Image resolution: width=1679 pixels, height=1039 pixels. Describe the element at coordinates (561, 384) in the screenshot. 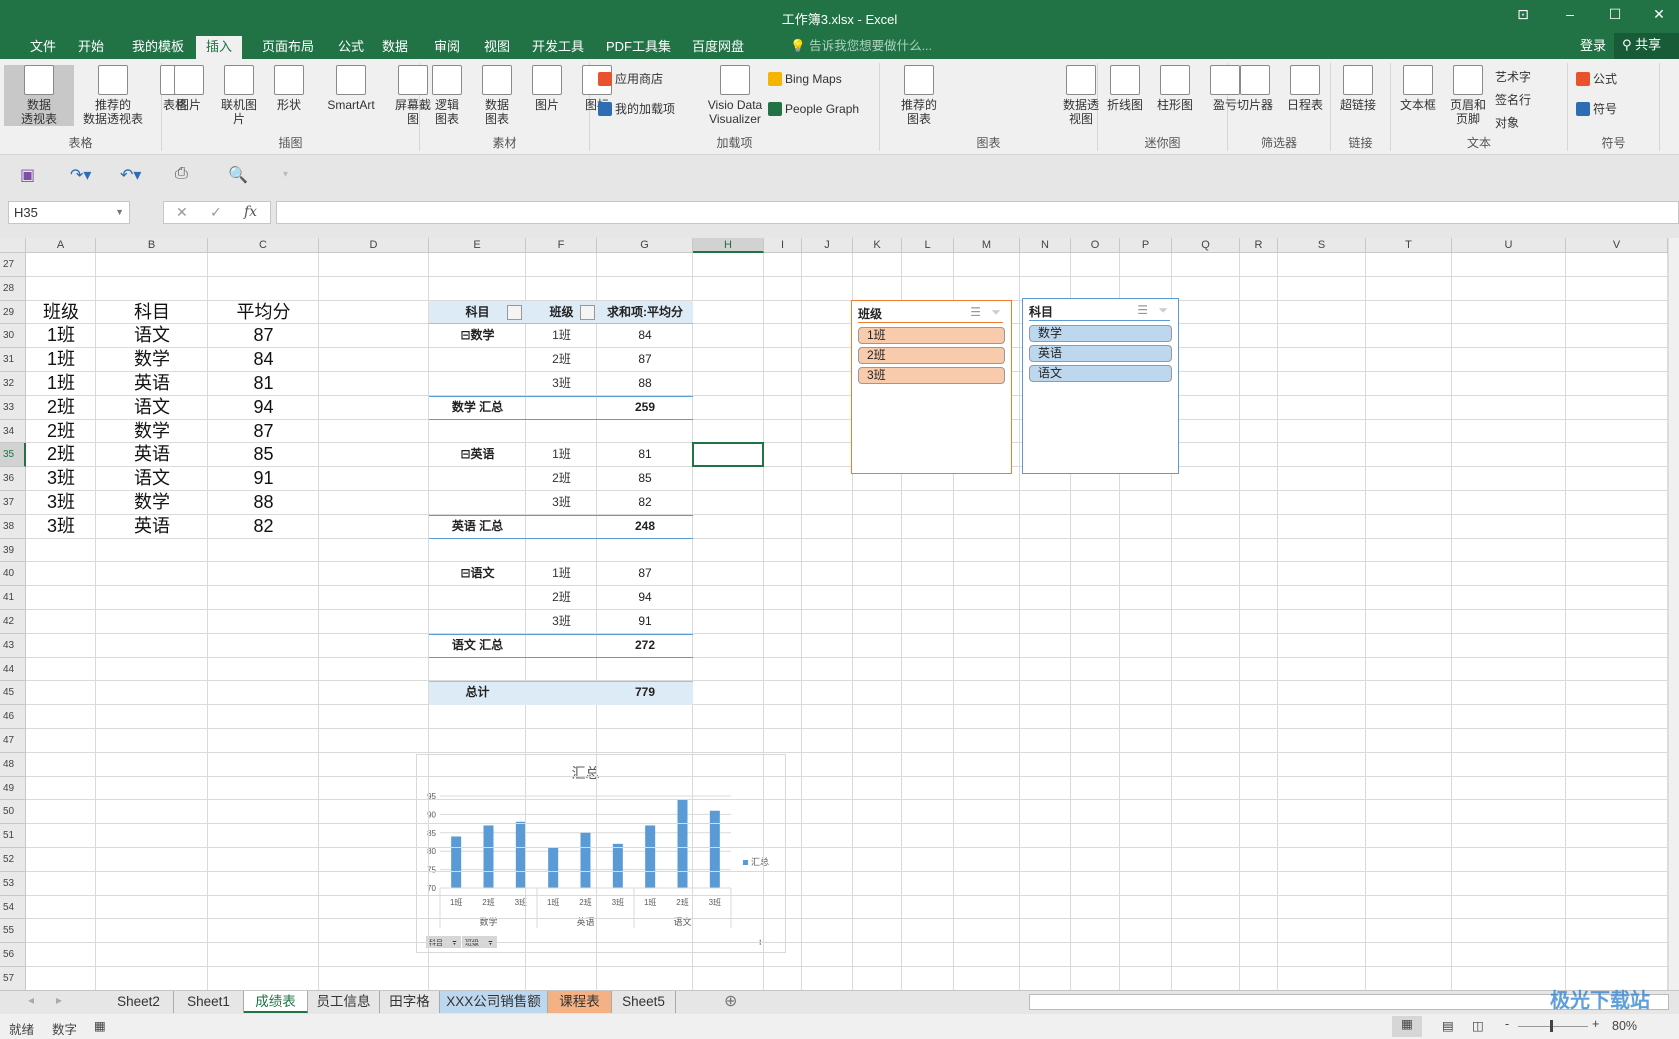

I see `cell-F32: 3班` at that location.